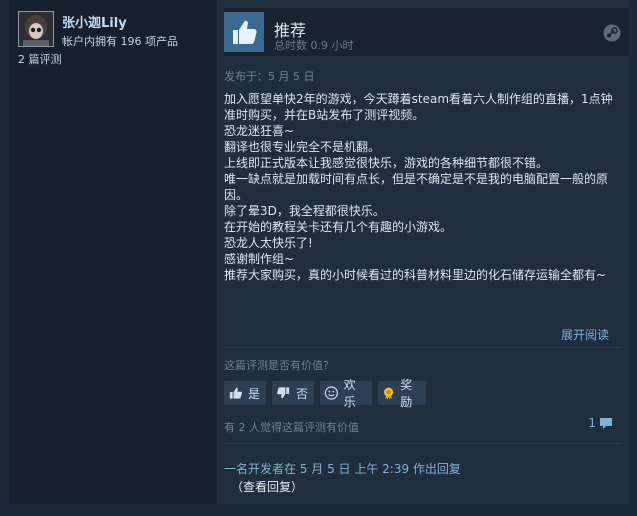 This screenshot has width=637, height=516. Describe the element at coordinates (415, 275) in the screenshot. I see `review-line: 推荐大家购买，真的小时候看过的科普材料里边的化石储存运输全都有~` at that location.